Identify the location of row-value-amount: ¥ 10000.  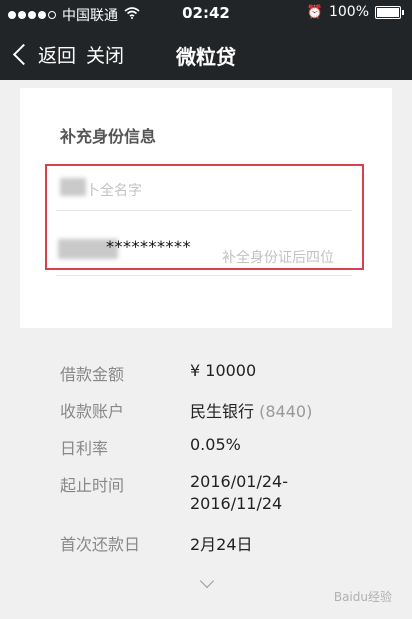
(223, 370).